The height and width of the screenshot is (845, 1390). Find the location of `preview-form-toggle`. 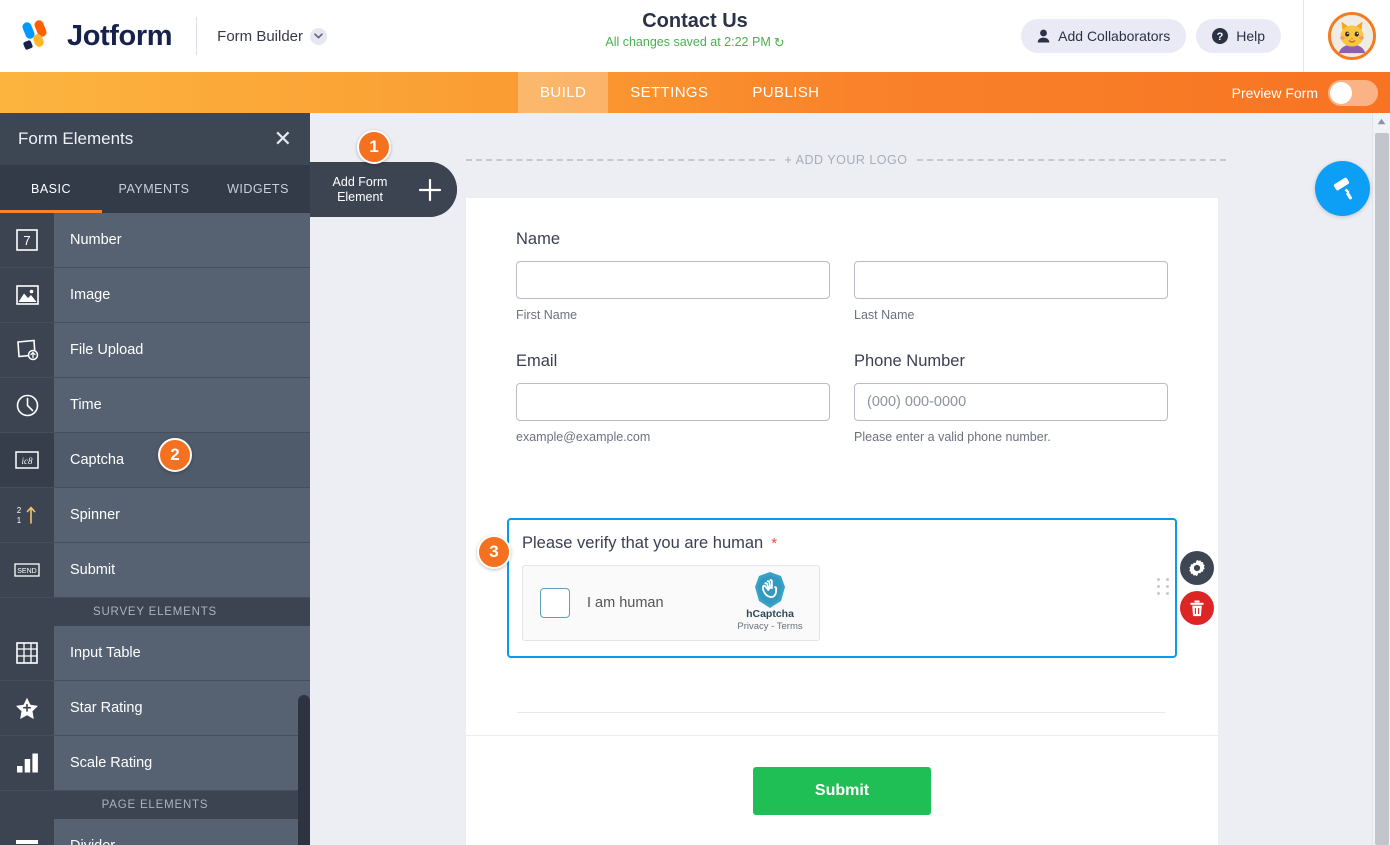

preview-form-toggle is located at coordinates (1353, 92).